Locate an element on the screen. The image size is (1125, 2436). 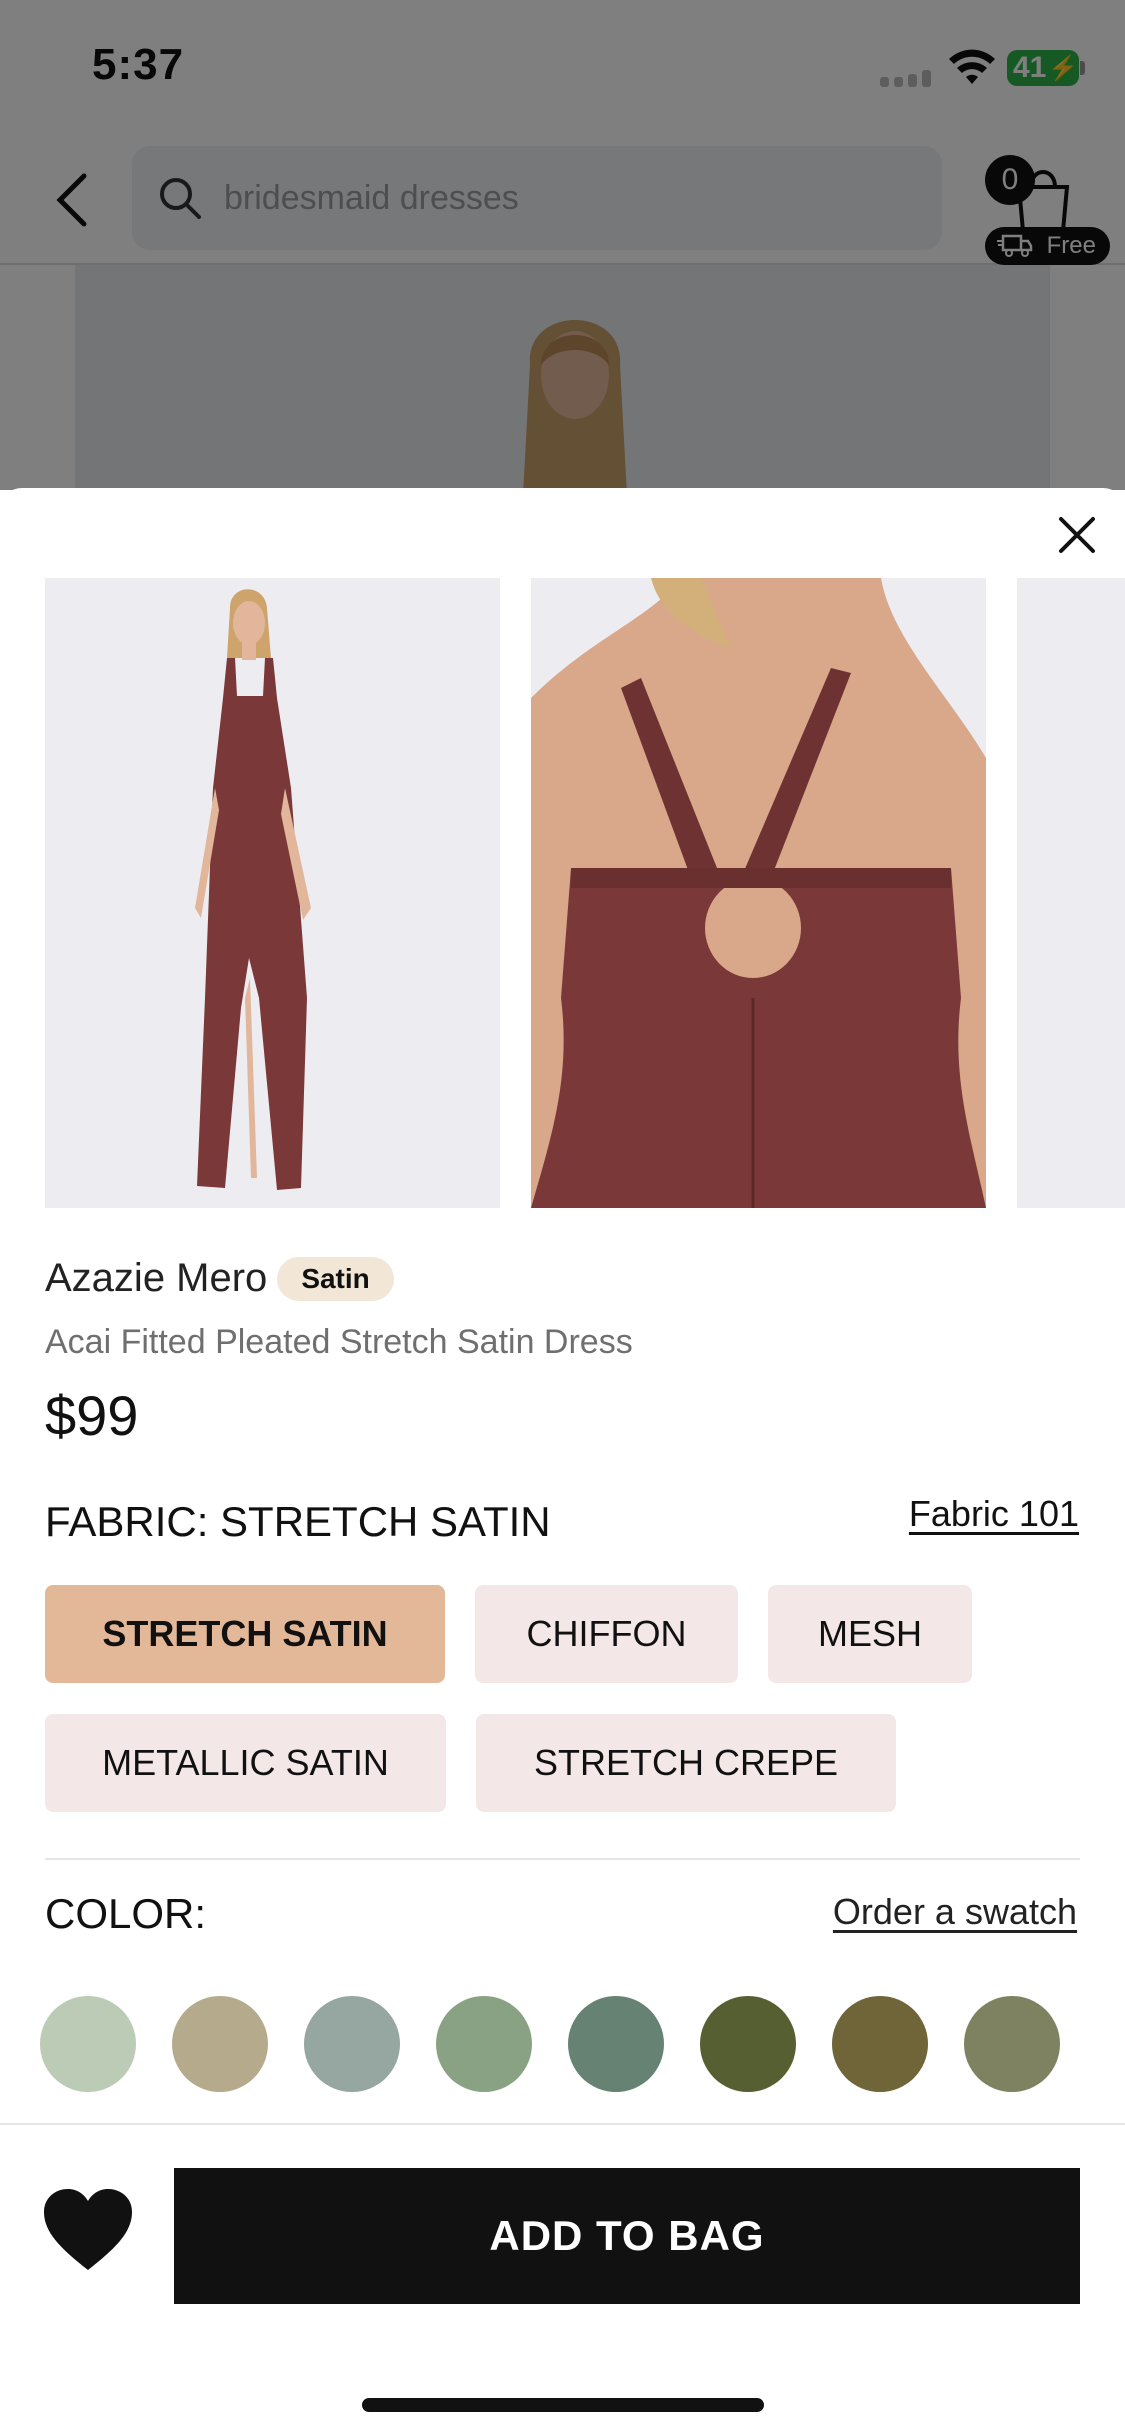
close-icon is located at coordinates (1077, 535).